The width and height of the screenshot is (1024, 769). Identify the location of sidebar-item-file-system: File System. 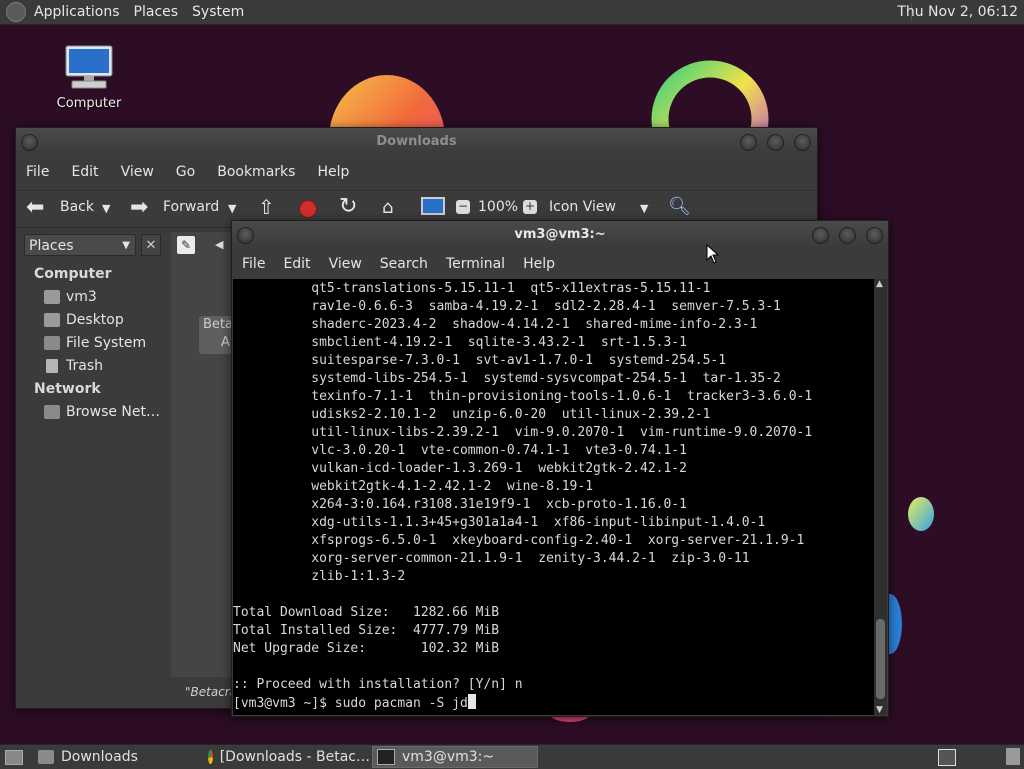
(95, 343).